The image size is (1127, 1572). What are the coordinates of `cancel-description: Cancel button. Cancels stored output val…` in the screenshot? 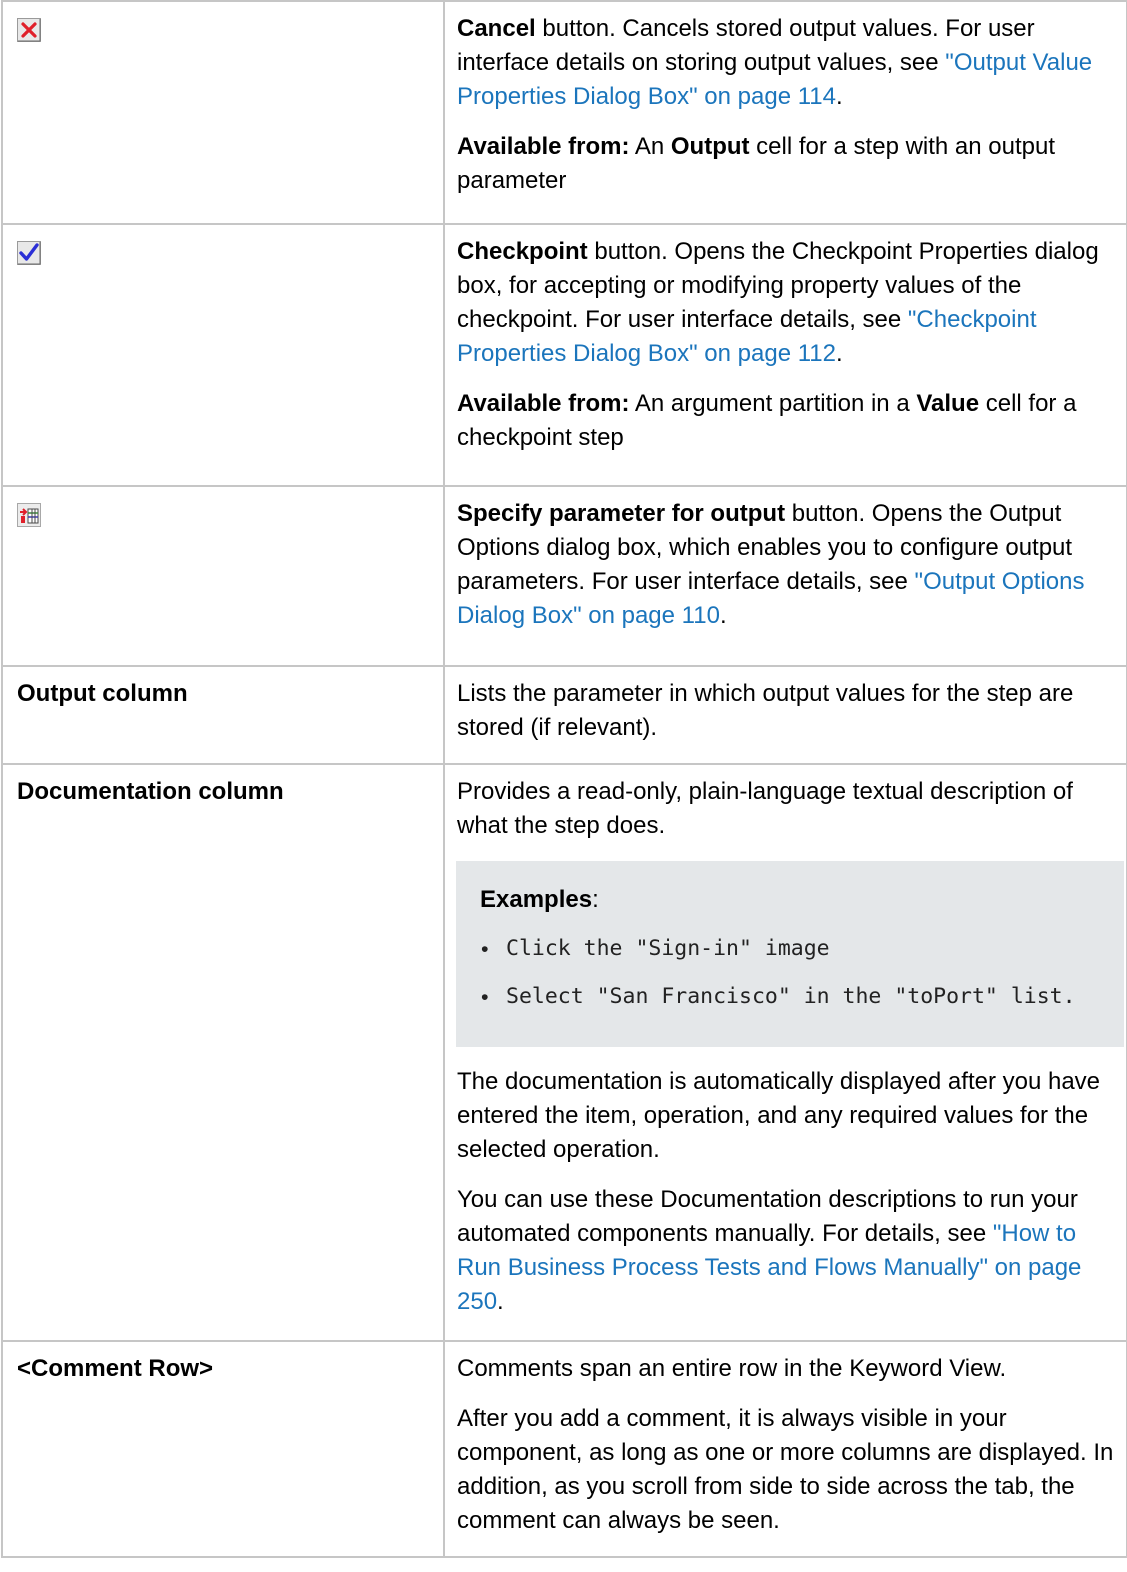 It's located at (775, 62).